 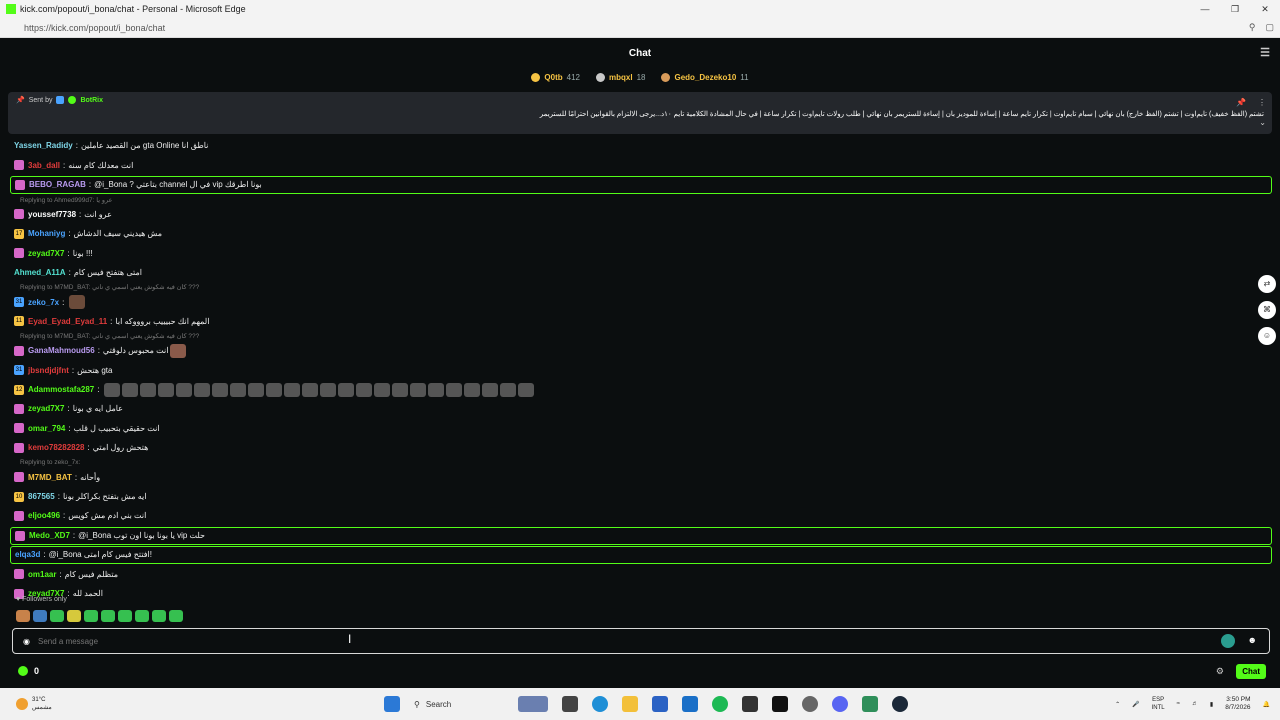 I want to click on message-username: Eyad_Eyad_Eyad_11, so click(x=67, y=321).